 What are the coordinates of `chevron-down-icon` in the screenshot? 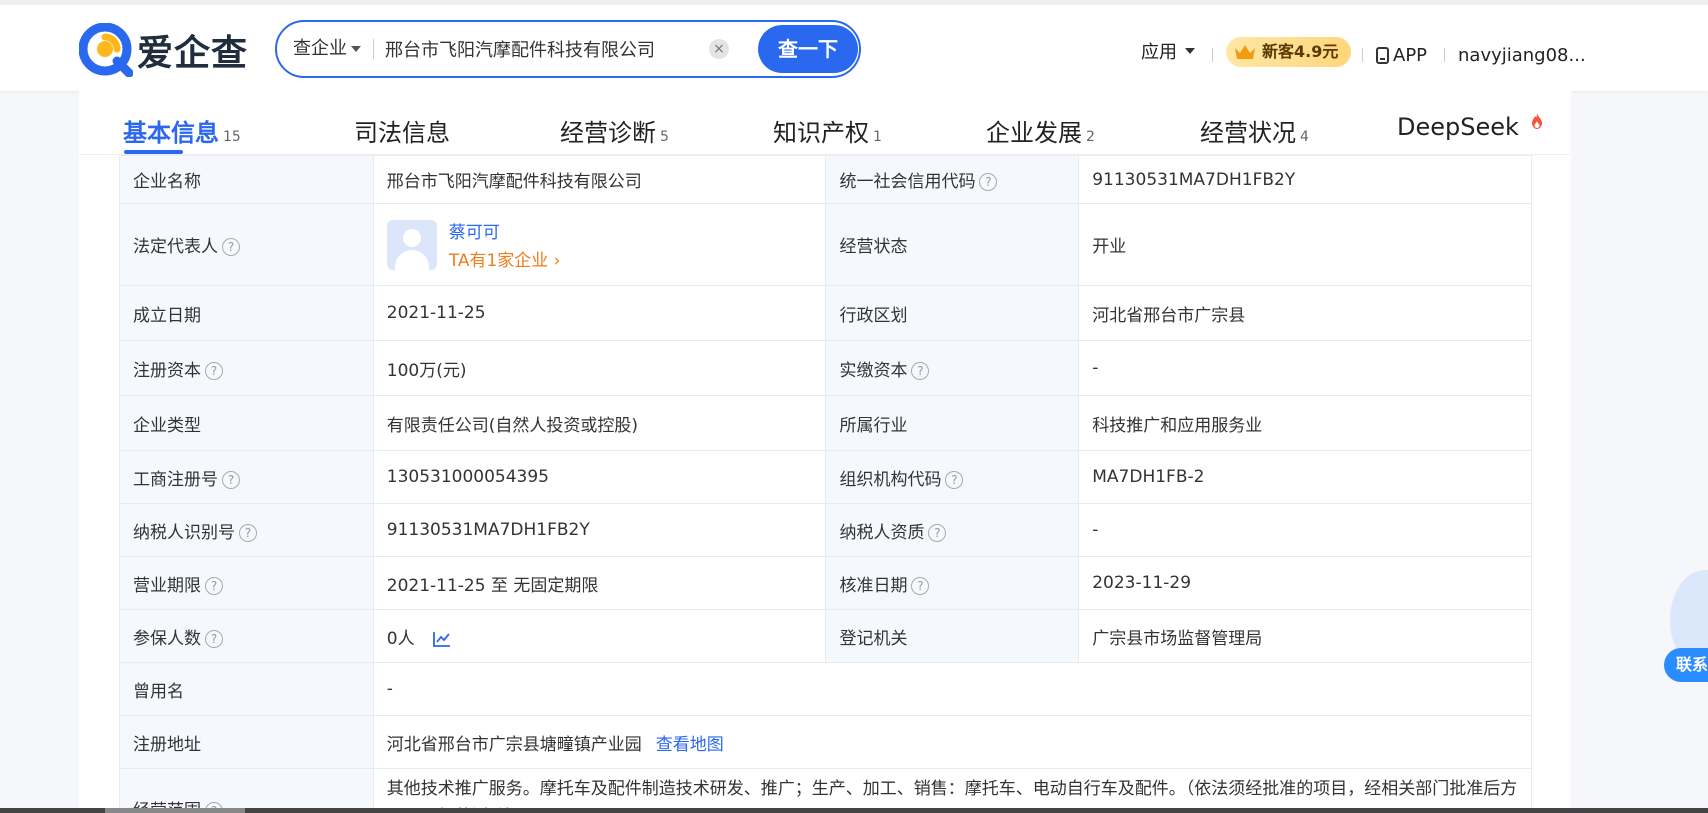 It's located at (356, 49).